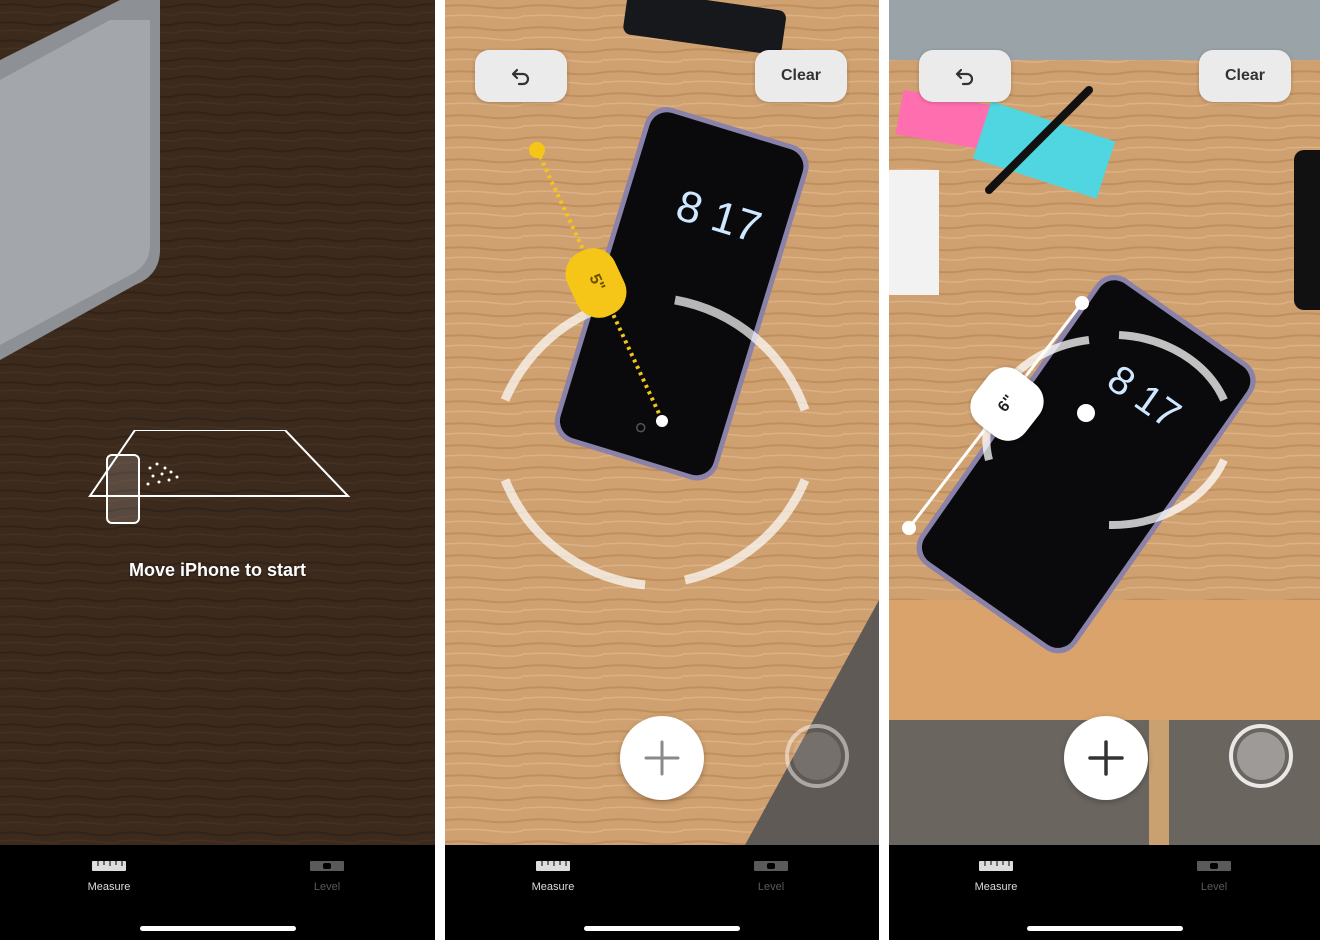  What do you see at coordinates (596, 282) in the screenshot?
I see `measurement-value: 5"` at bounding box center [596, 282].